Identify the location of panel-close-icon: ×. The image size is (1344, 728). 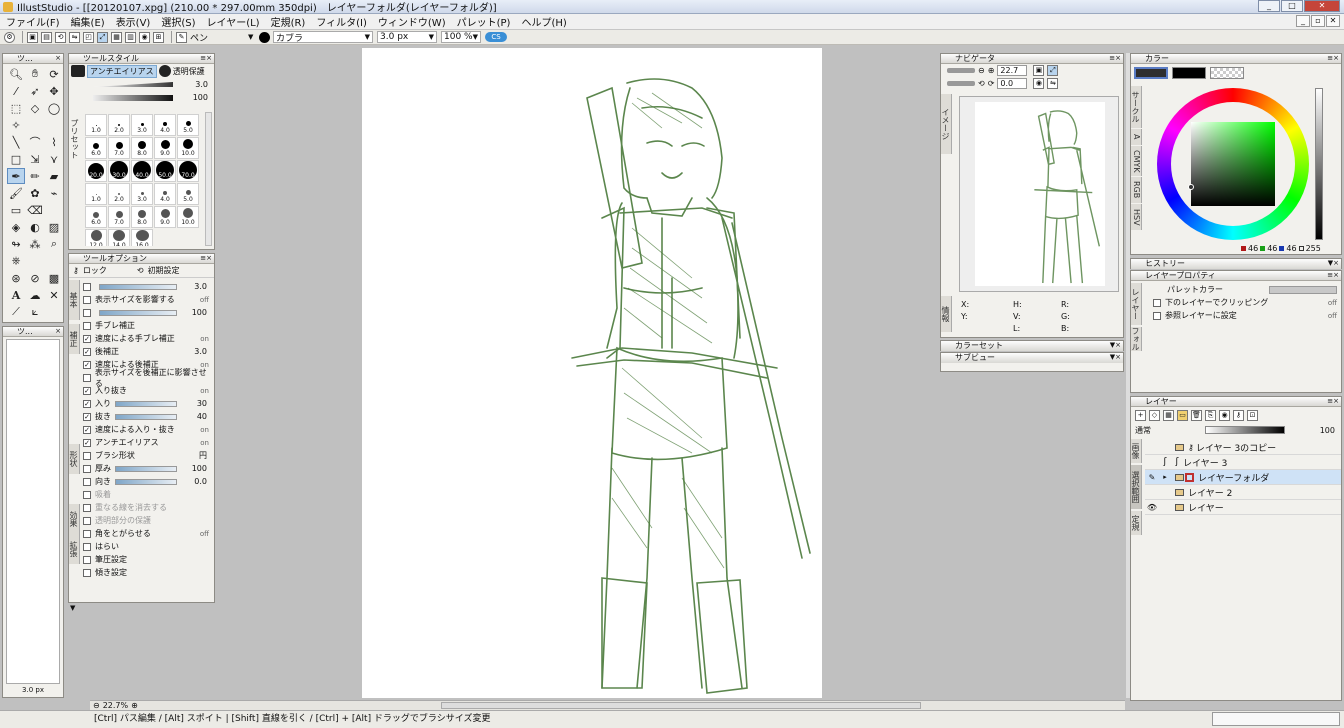
(58, 58).